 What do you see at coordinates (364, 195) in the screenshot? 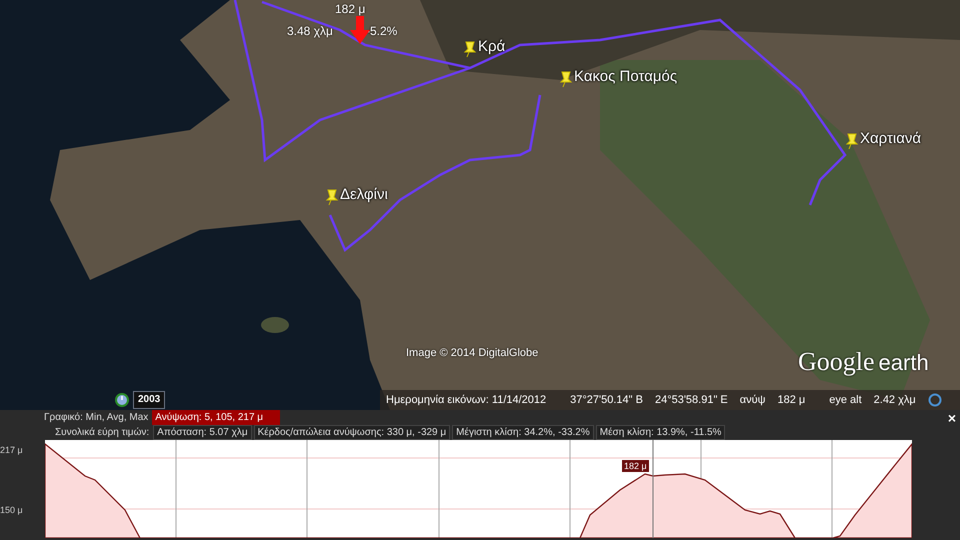
I see `placemark-label: Δελφίνι` at bounding box center [364, 195].